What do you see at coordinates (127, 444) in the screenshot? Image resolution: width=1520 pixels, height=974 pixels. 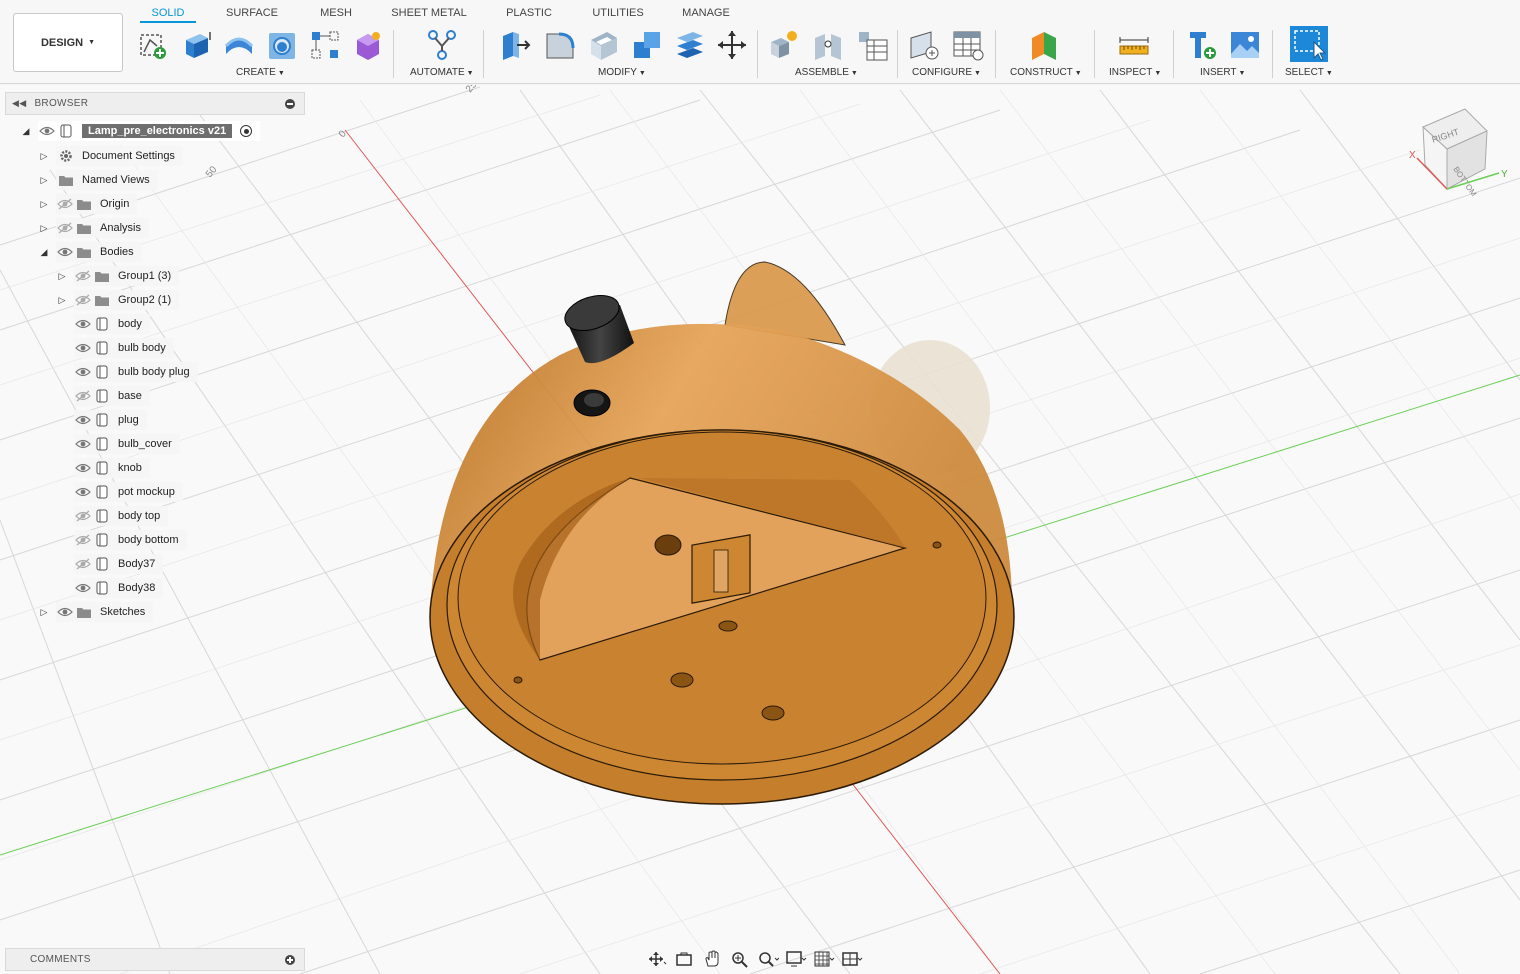 I see `tree-item: bulb_cover` at bounding box center [127, 444].